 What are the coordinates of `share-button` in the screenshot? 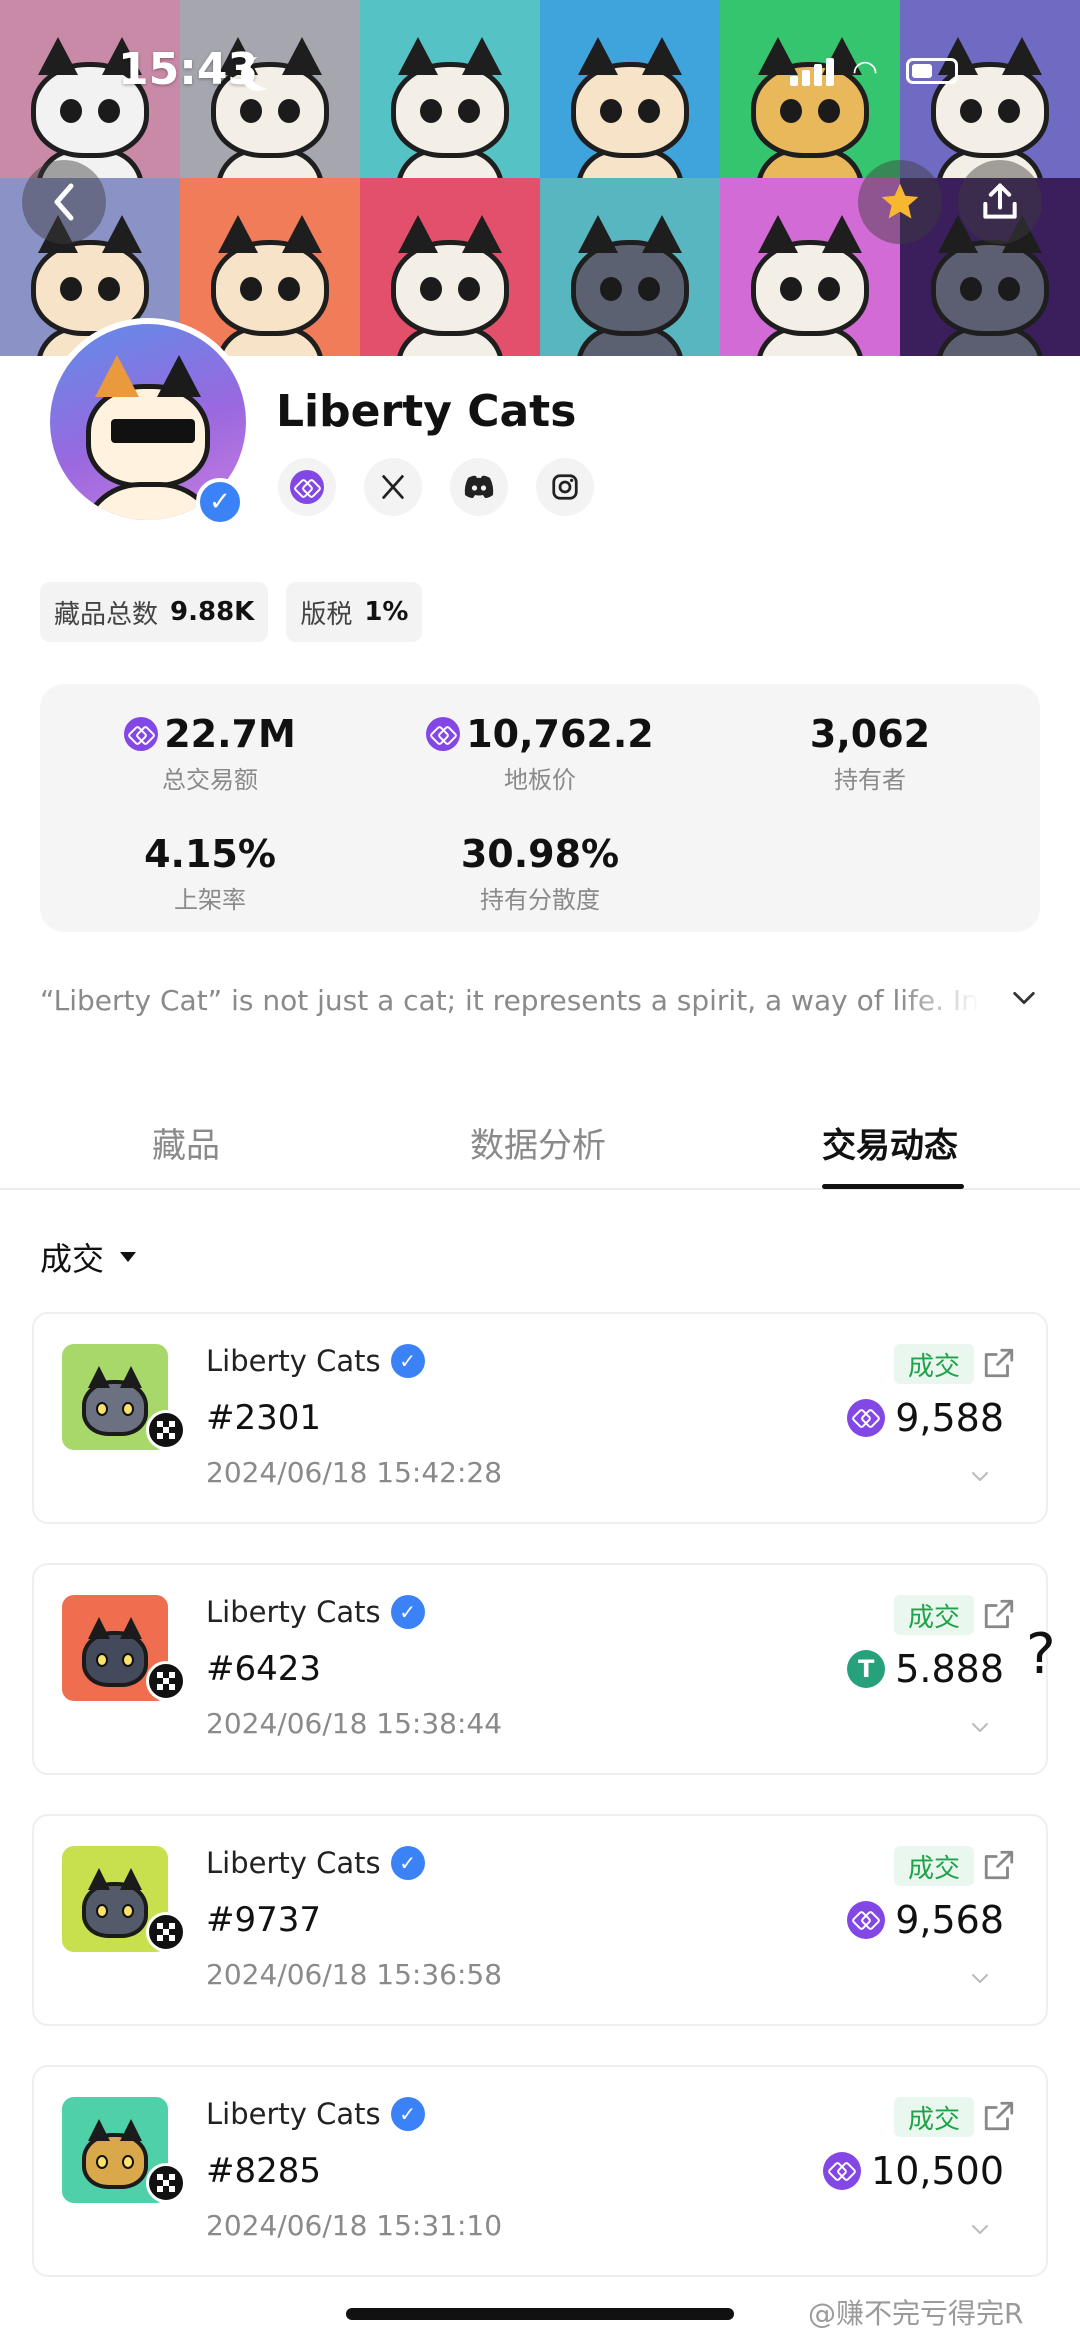 It's located at (1000, 202).